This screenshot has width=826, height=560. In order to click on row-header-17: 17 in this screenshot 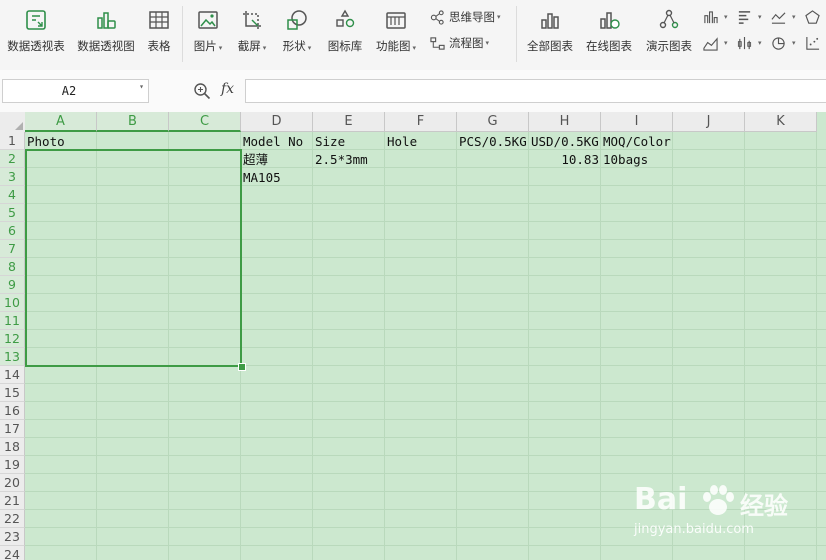, I will do `click(12, 429)`.